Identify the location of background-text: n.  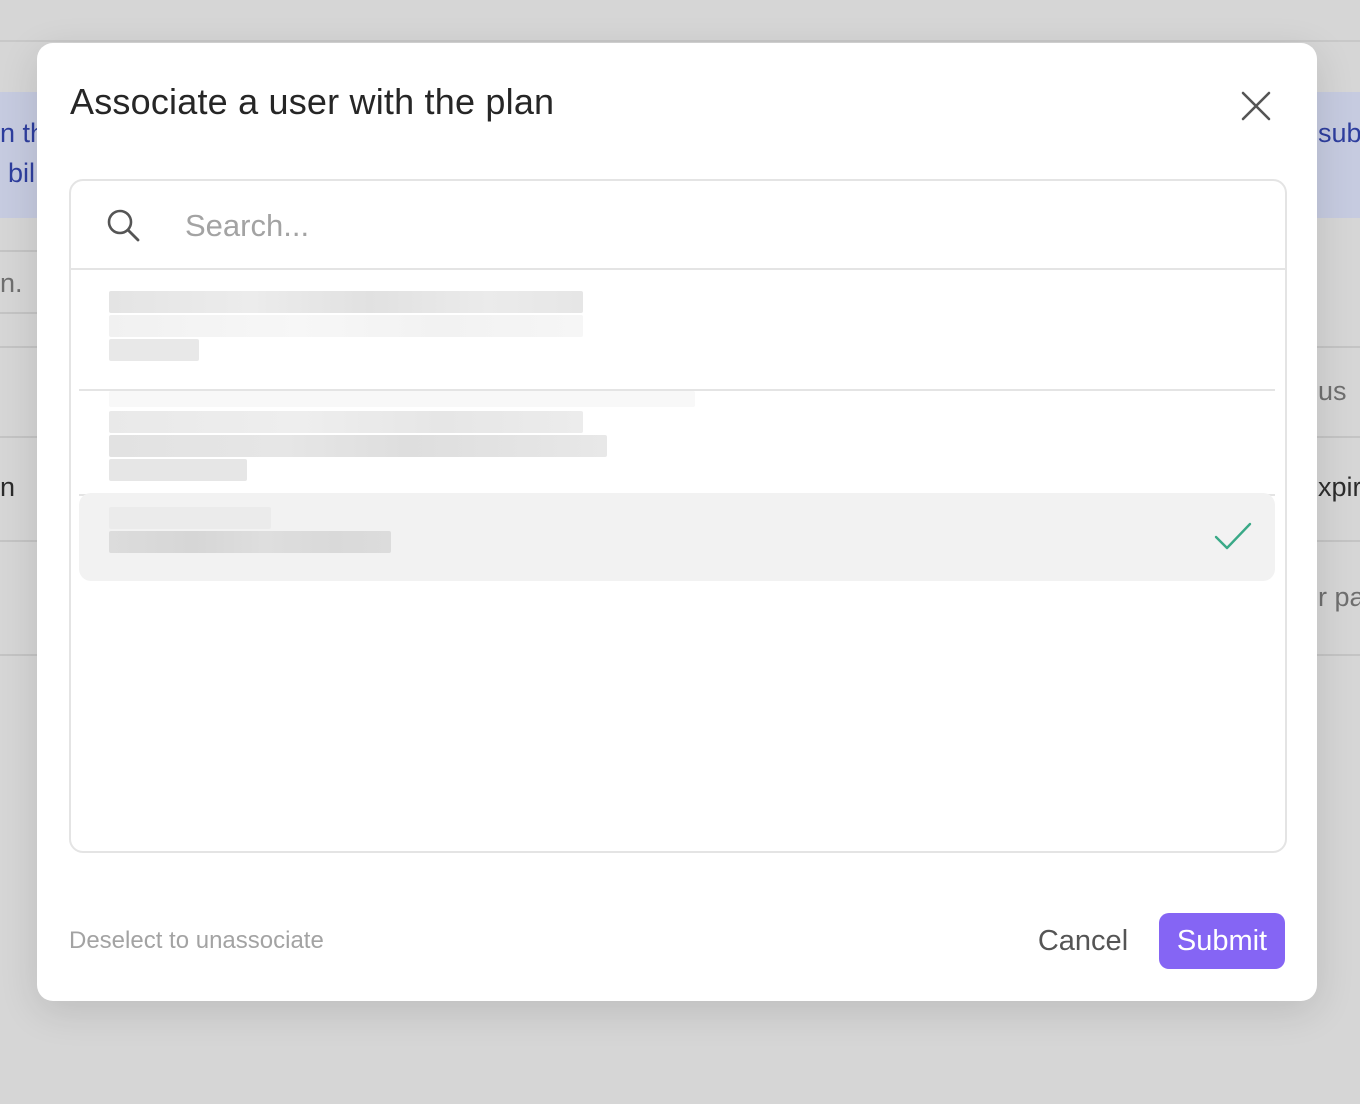
(8, 487).